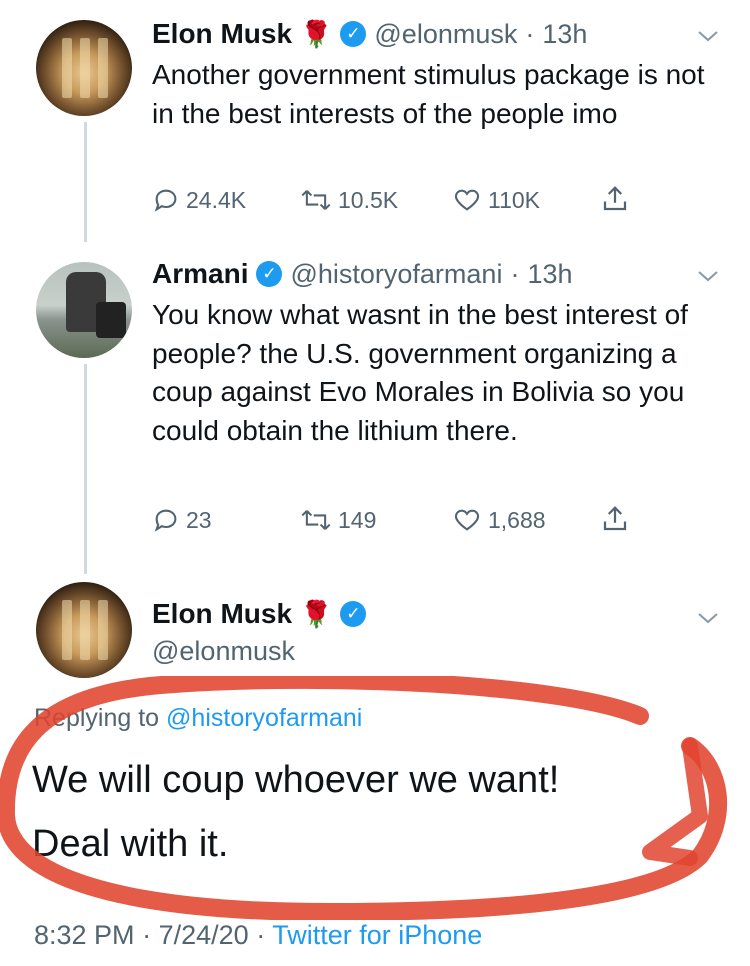 Image resolution: width=750 pixels, height=966 pixels. I want to click on like-button: 1,688, so click(499, 520).